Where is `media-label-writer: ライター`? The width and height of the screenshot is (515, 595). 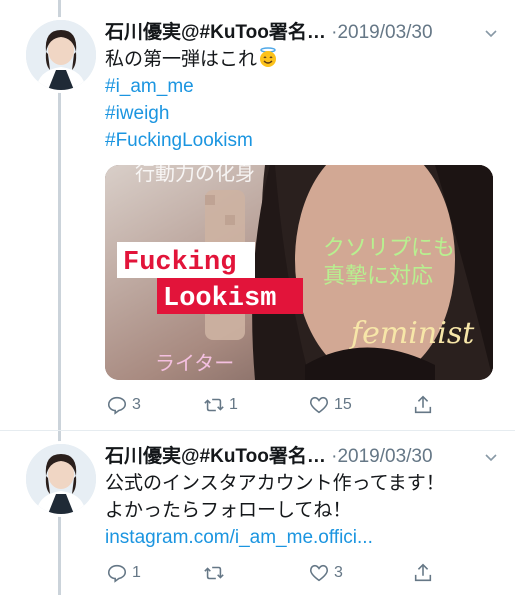 media-label-writer: ライター is located at coordinates (194, 363).